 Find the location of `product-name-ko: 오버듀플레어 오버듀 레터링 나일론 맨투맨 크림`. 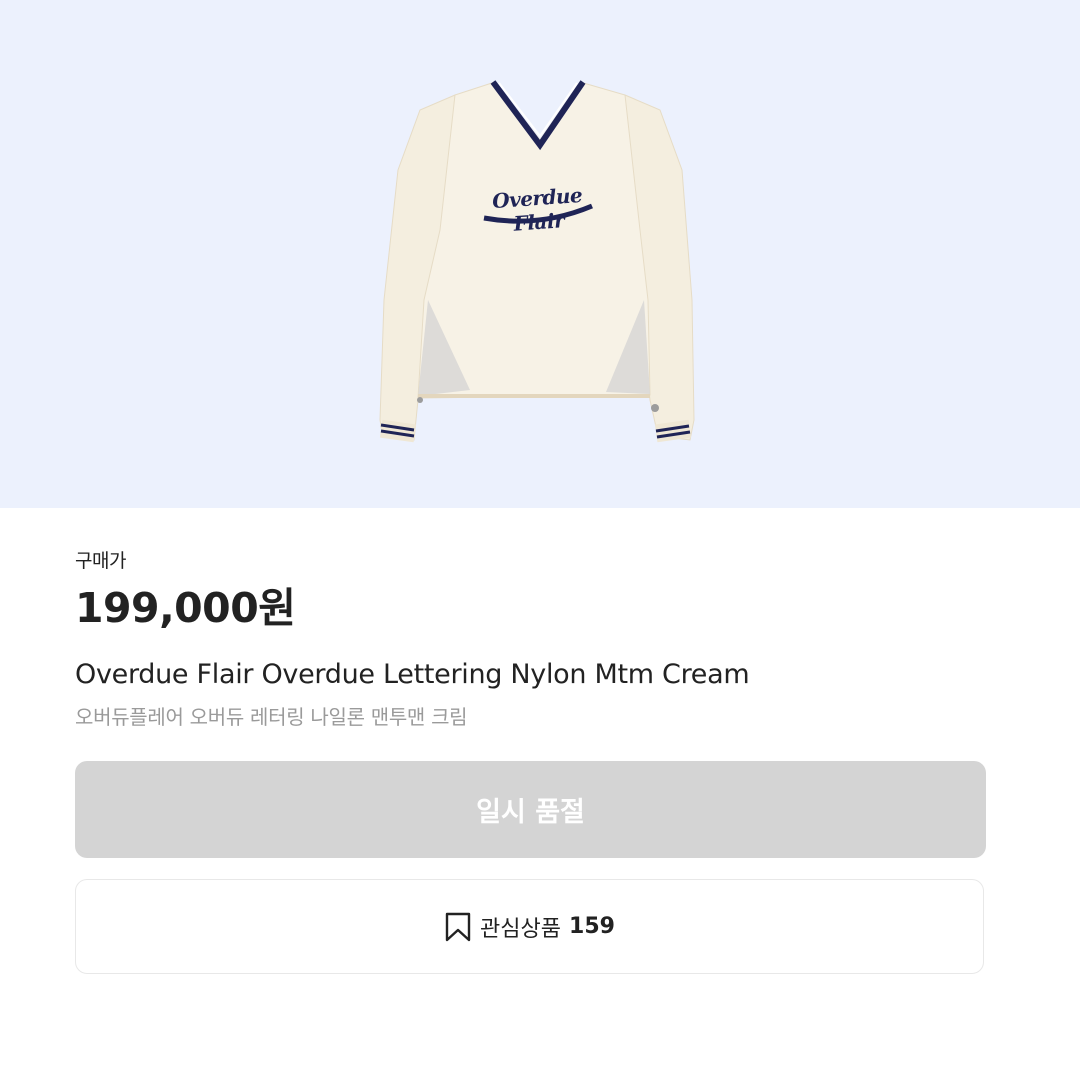

product-name-ko: 오버듀플레어 오버듀 레터링 나일론 맨투맨 크림 is located at coordinates (271, 717).